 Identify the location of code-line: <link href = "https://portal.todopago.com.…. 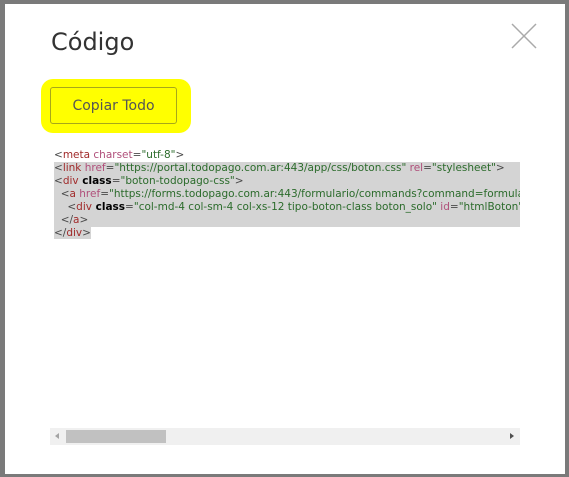
(287, 168).